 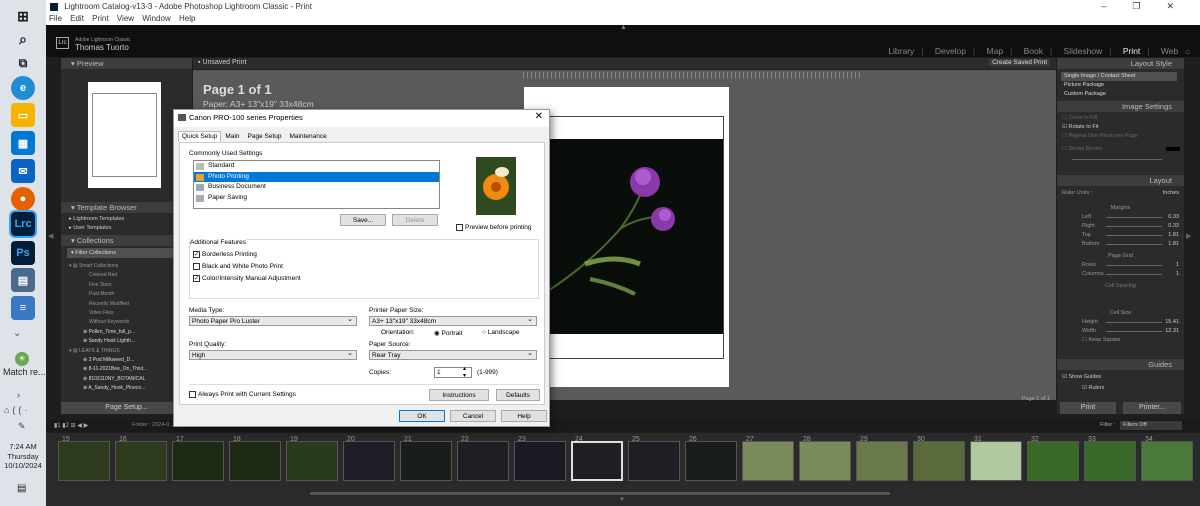 I want to click on module-print: Print, so click(x=1131, y=51).